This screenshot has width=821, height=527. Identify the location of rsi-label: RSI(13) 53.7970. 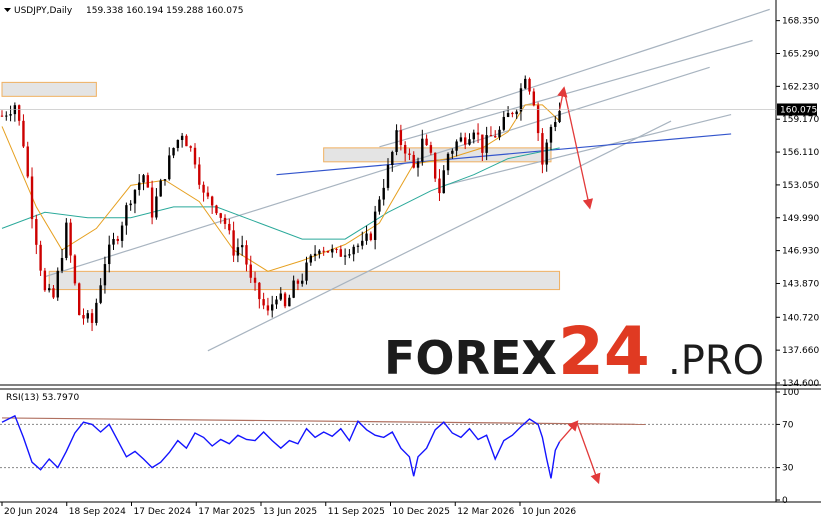
(42, 398).